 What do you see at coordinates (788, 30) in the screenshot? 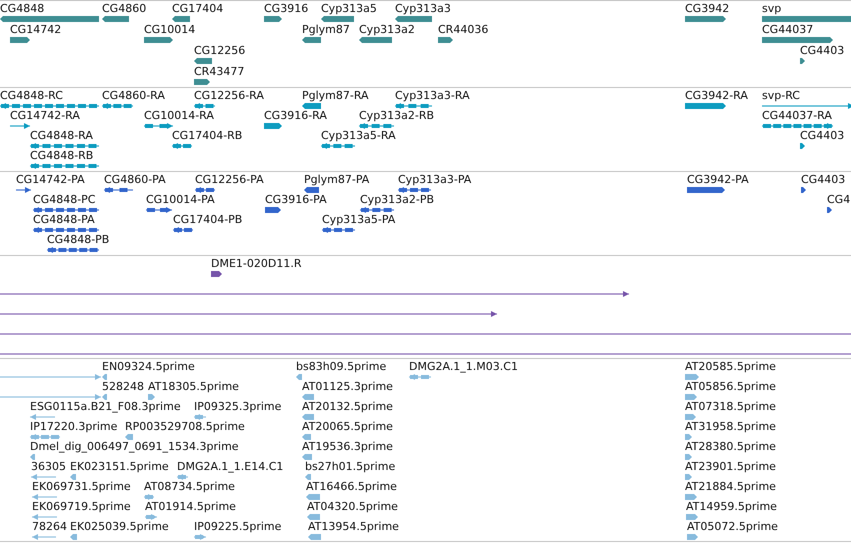
I see `feature-label: CG44037` at bounding box center [788, 30].